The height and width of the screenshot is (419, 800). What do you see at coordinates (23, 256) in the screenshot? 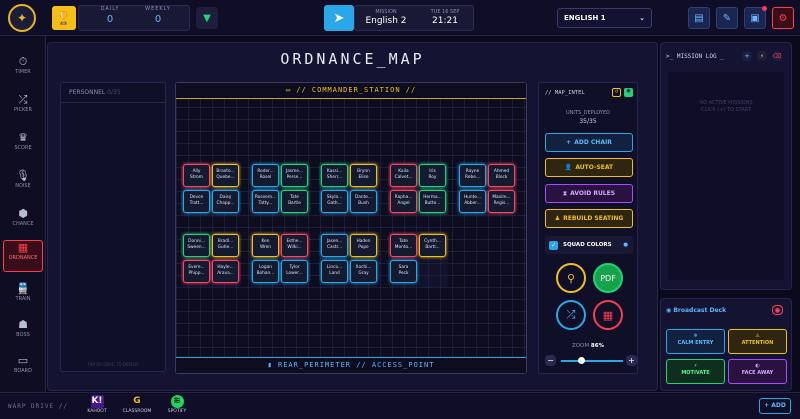
I see `sidebar-item-ordnance: ▦ ORDNANCE` at bounding box center [23, 256].